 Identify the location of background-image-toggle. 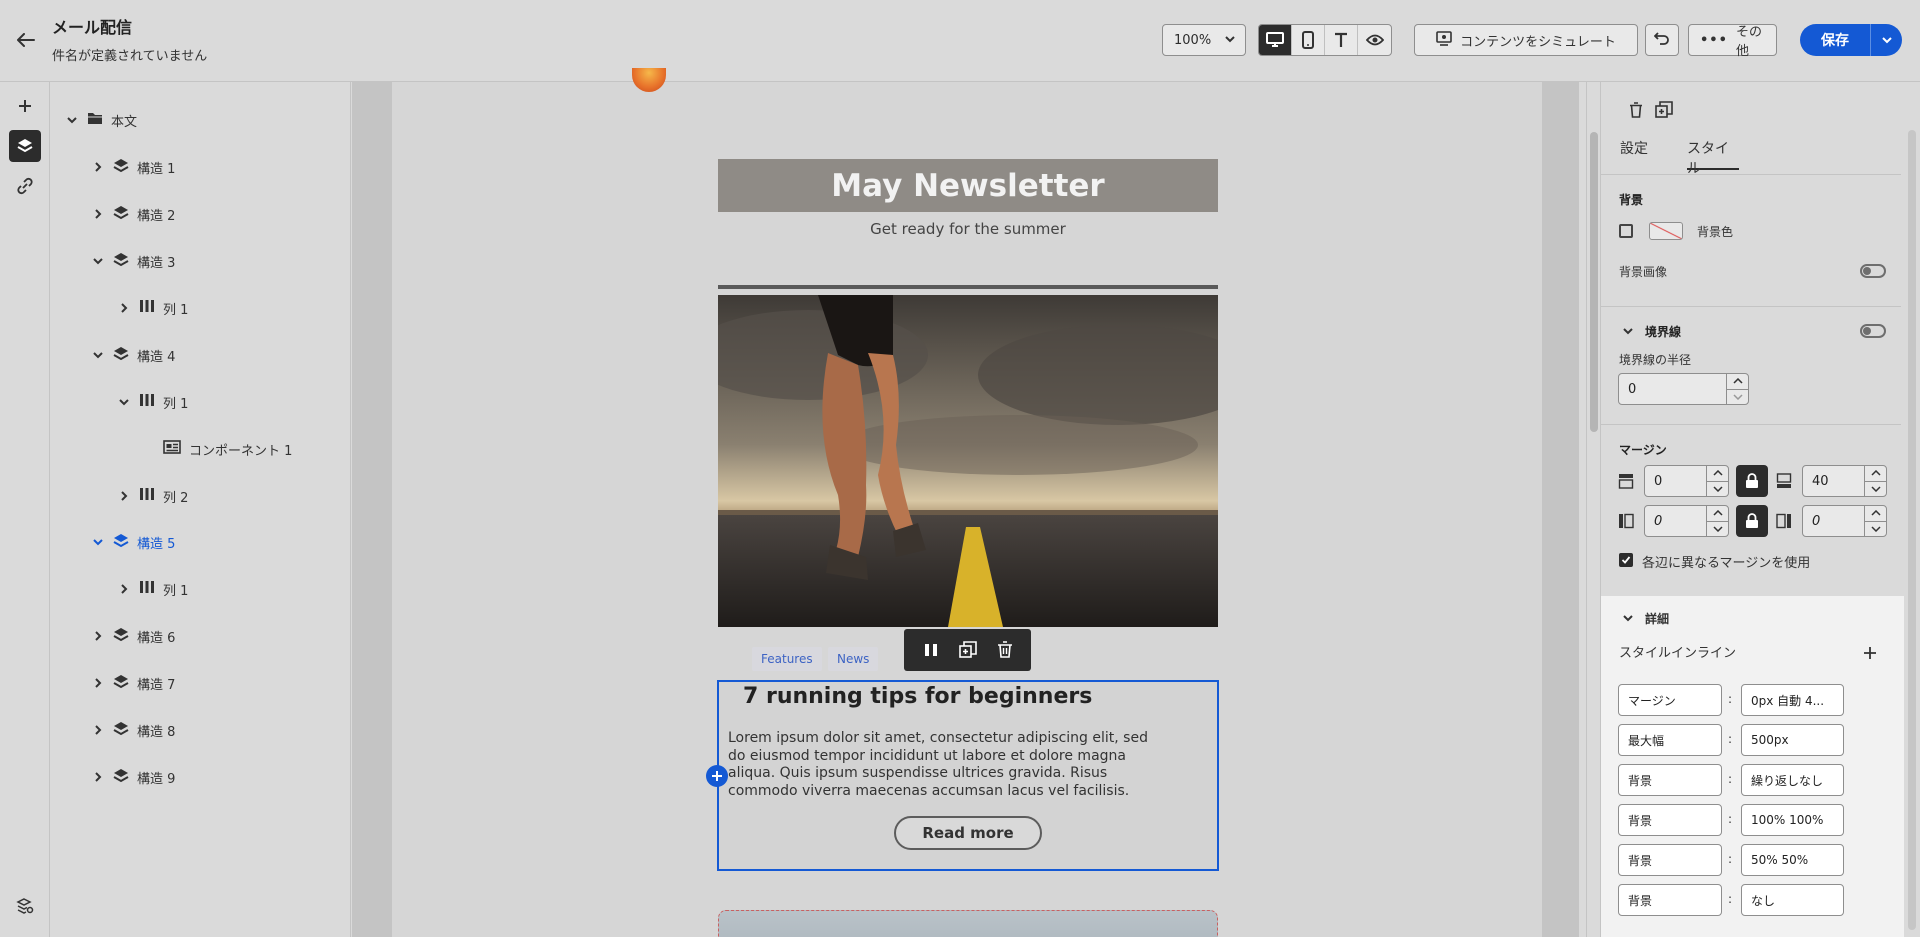
(1873, 271).